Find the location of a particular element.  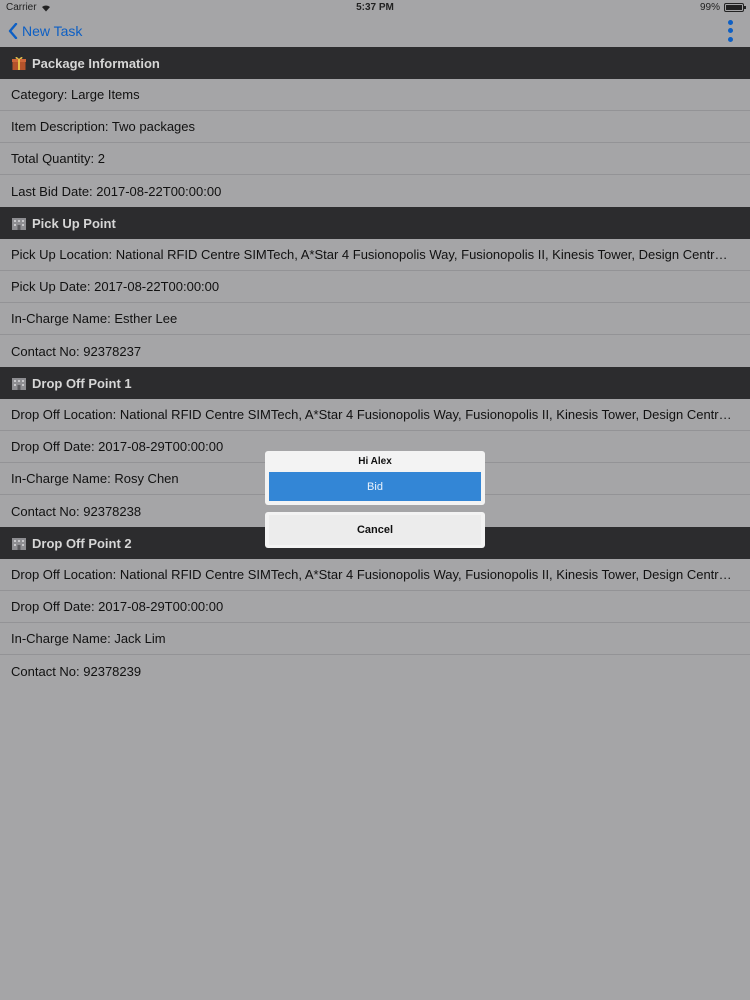

gift-icon is located at coordinates (19, 63).